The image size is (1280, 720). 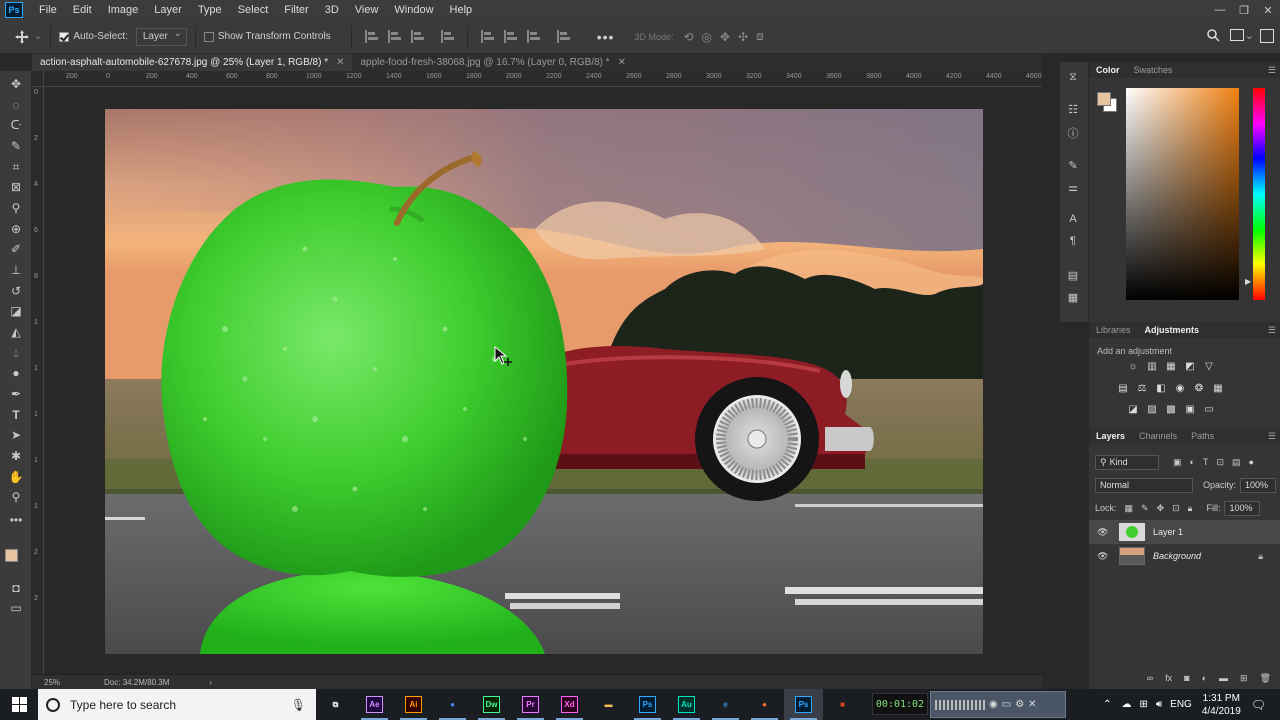 I want to click on workspace-chevron-icon: ⌄, so click(x=1249, y=35).